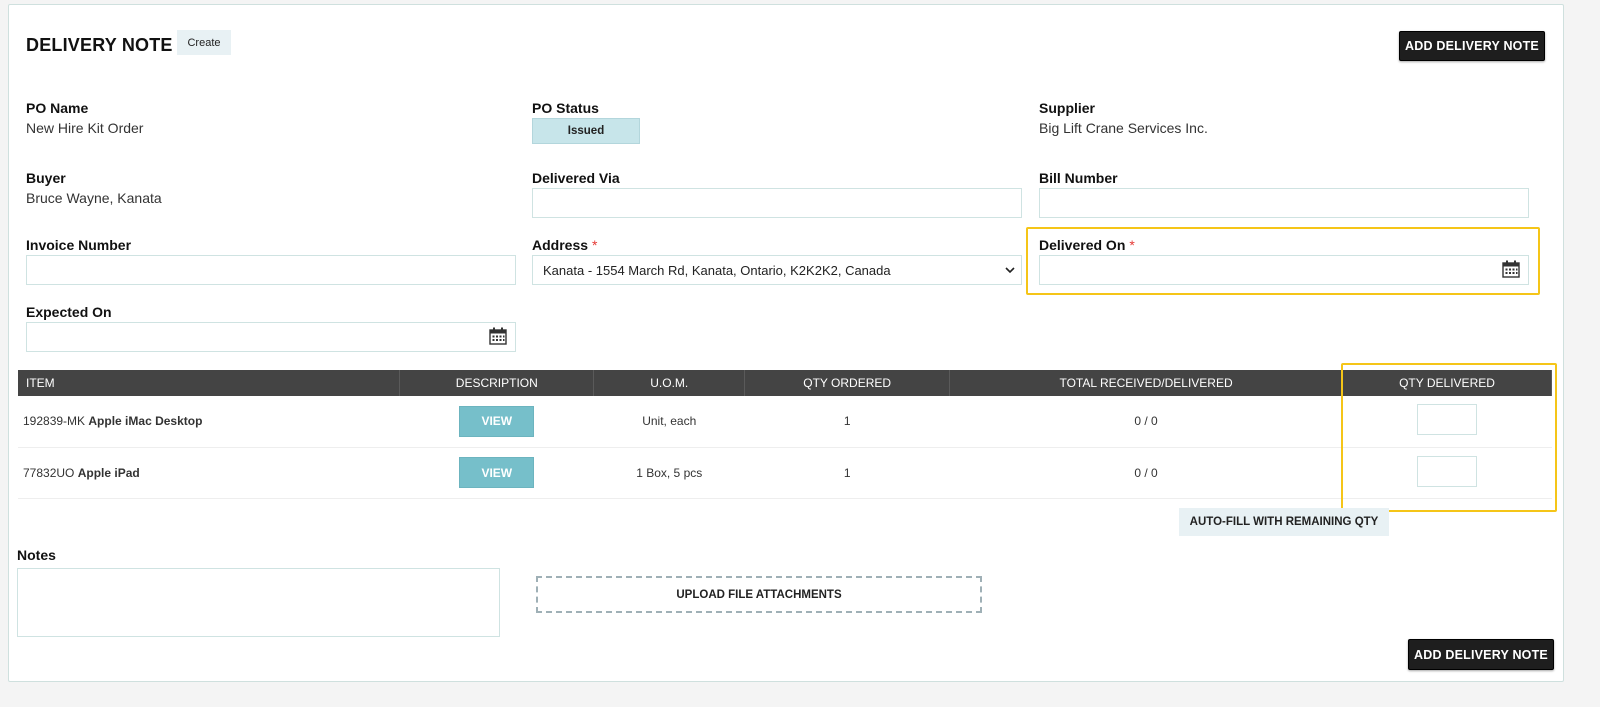 The height and width of the screenshot is (707, 1600). What do you see at coordinates (497, 383) in the screenshot?
I see `col-description: DESCRIPTION` at bounding box center [497, 383].